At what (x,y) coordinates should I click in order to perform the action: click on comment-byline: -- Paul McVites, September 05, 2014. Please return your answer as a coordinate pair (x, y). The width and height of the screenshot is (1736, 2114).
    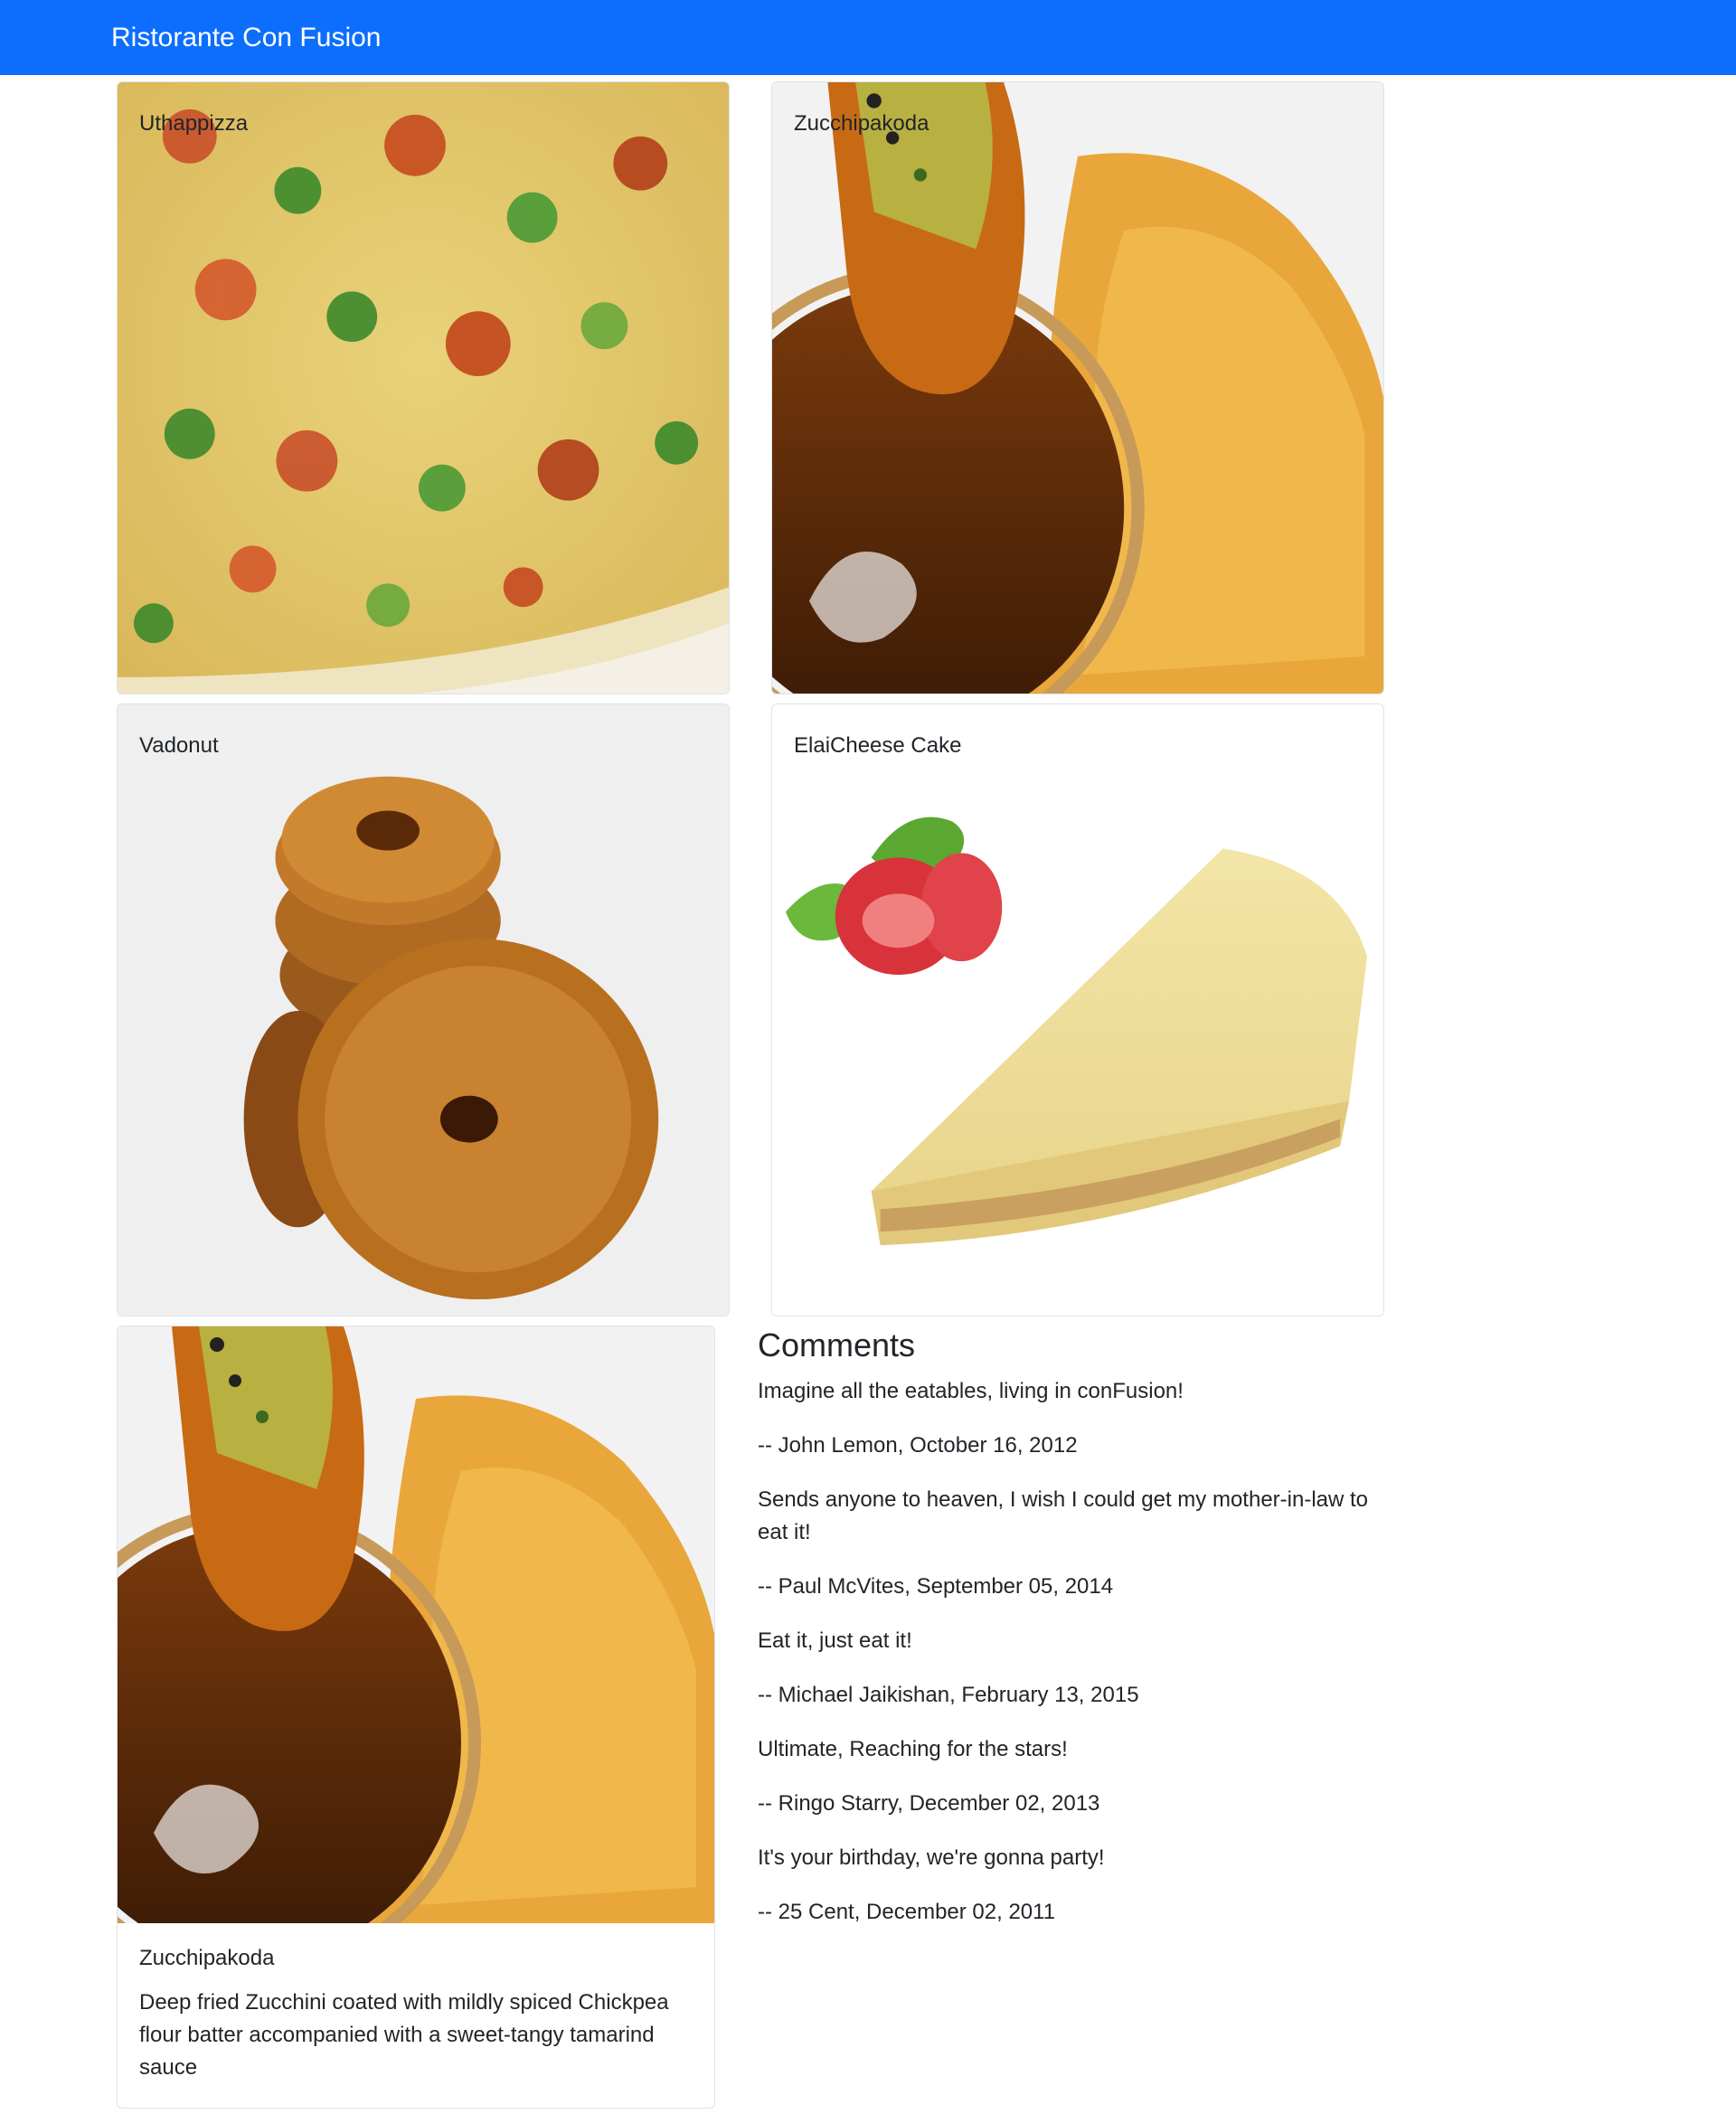
    Looking at the image, I should click on (936, 1587).